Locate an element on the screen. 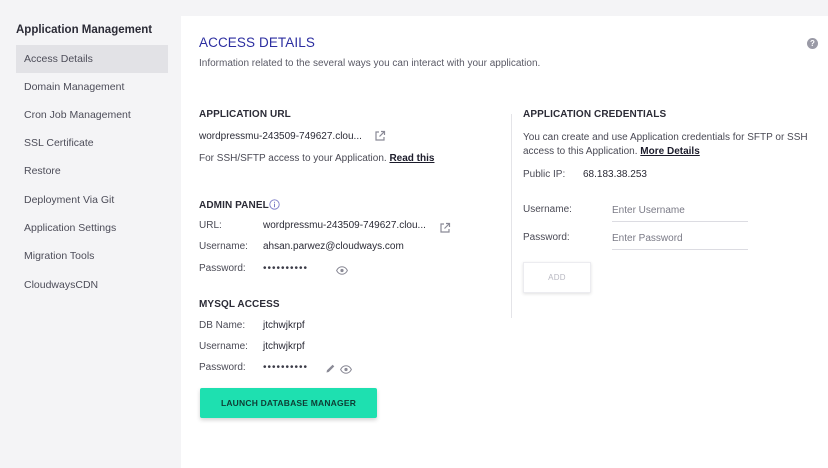  mysql-username-value: jtchwjkrpf is located at coordinates (284, 346).